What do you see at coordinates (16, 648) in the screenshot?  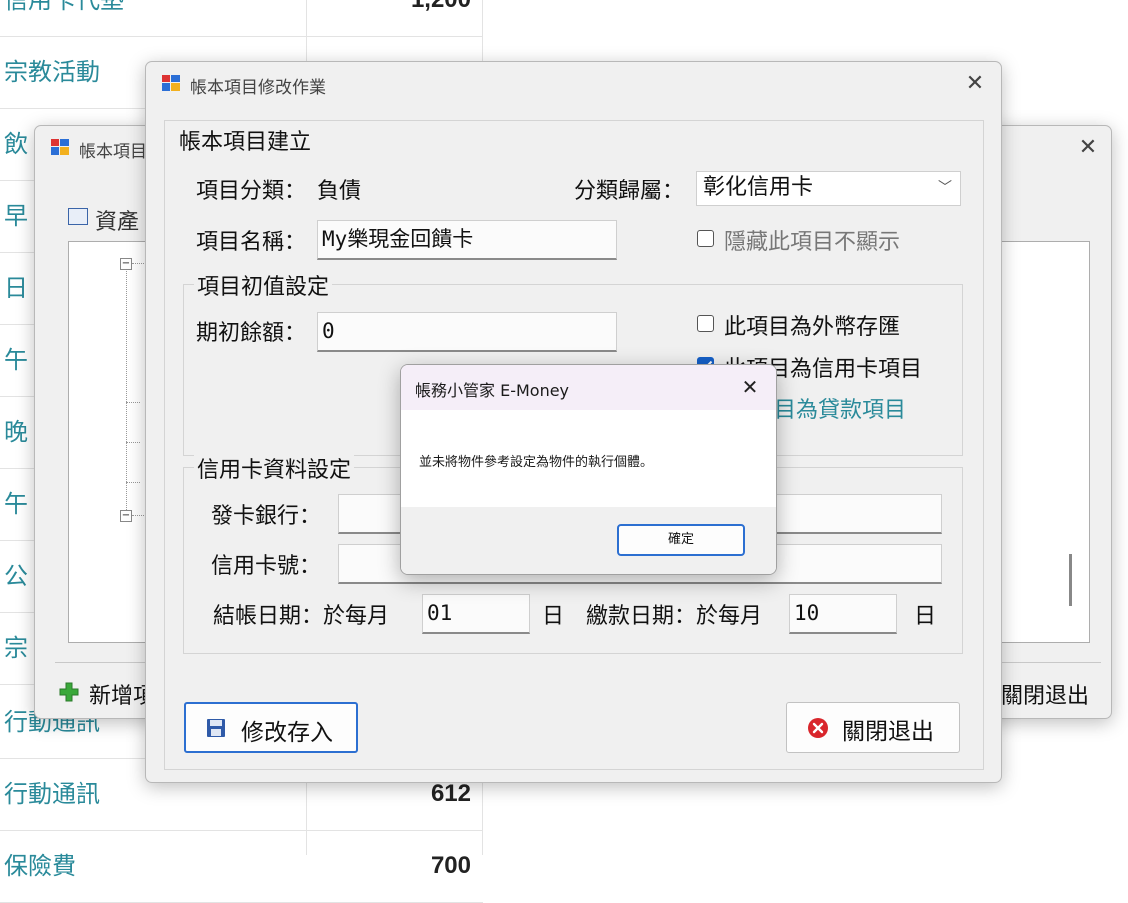 I see `category-cell: 宗` at bounding box center [16, 648].